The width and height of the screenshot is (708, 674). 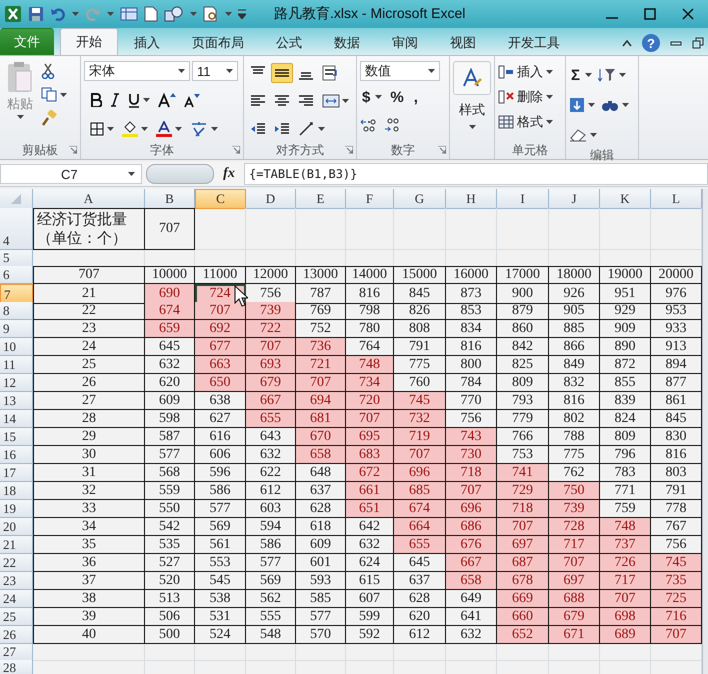 I want to click on table-cell: 658, so click(x=471, y=581).